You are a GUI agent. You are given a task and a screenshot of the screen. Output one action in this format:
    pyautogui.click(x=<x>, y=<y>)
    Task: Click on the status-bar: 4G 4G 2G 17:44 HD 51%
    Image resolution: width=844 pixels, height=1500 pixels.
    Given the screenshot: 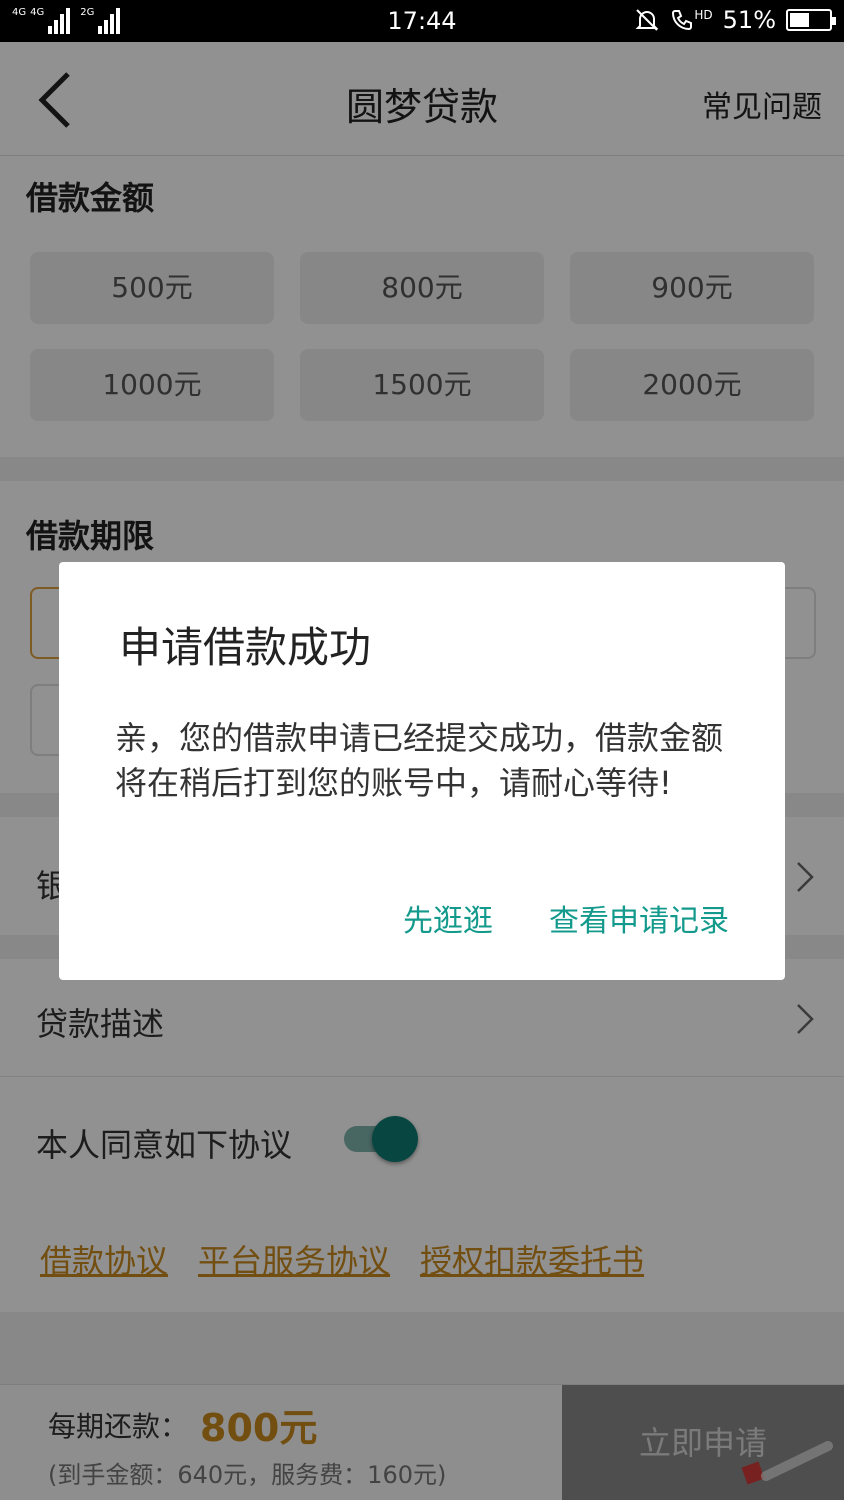 What is the action you would take?
    pyautogui.click(x=422, y=21)
    